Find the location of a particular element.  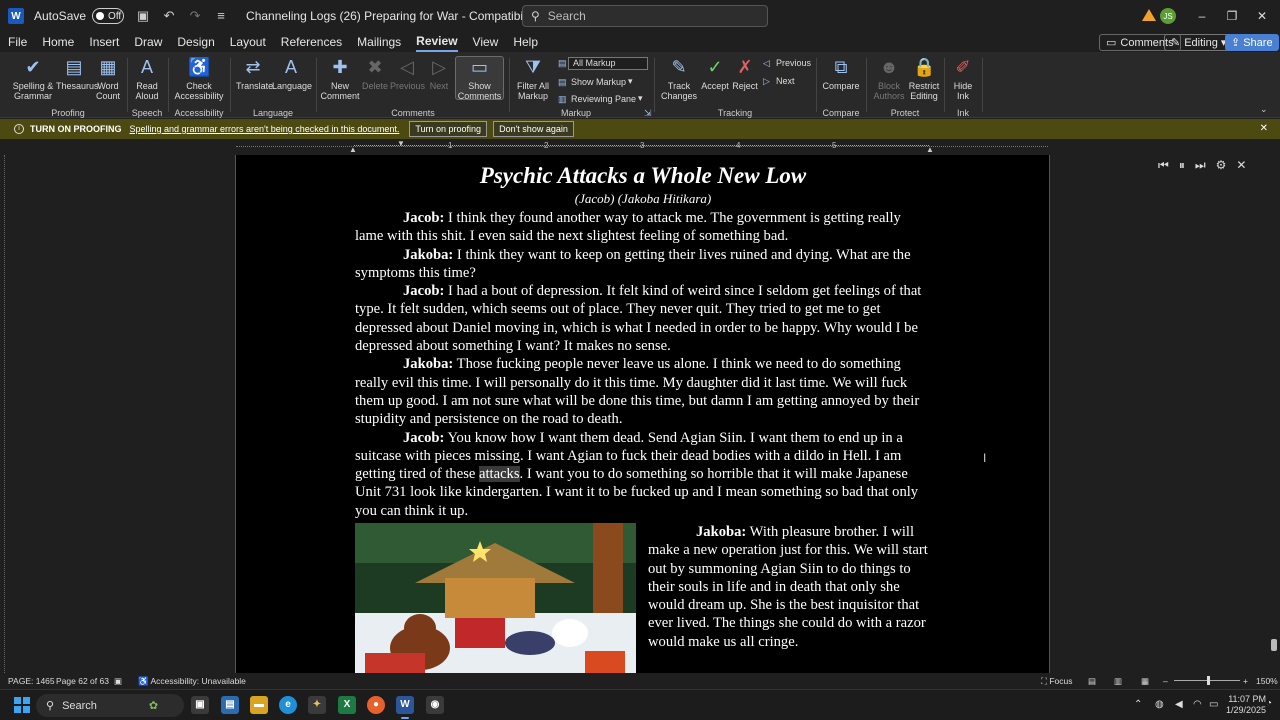

windows-start-icon is located at coordinates (22, 705).